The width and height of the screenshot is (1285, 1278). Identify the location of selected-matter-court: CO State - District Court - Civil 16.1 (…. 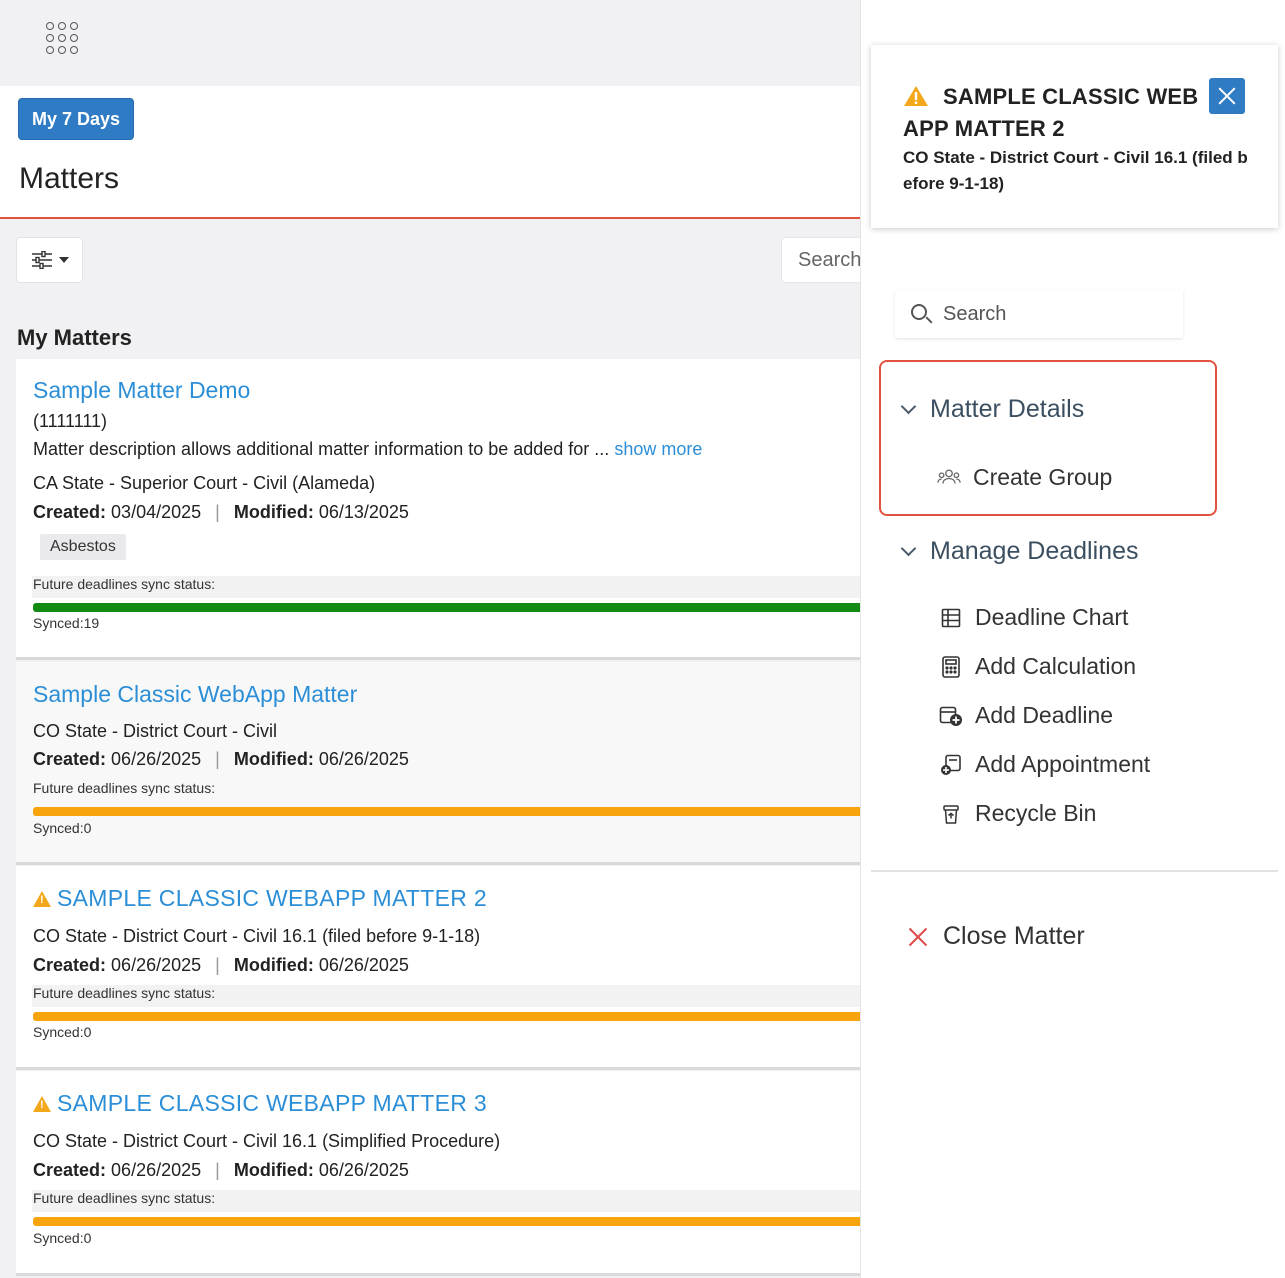
(1075, 170).